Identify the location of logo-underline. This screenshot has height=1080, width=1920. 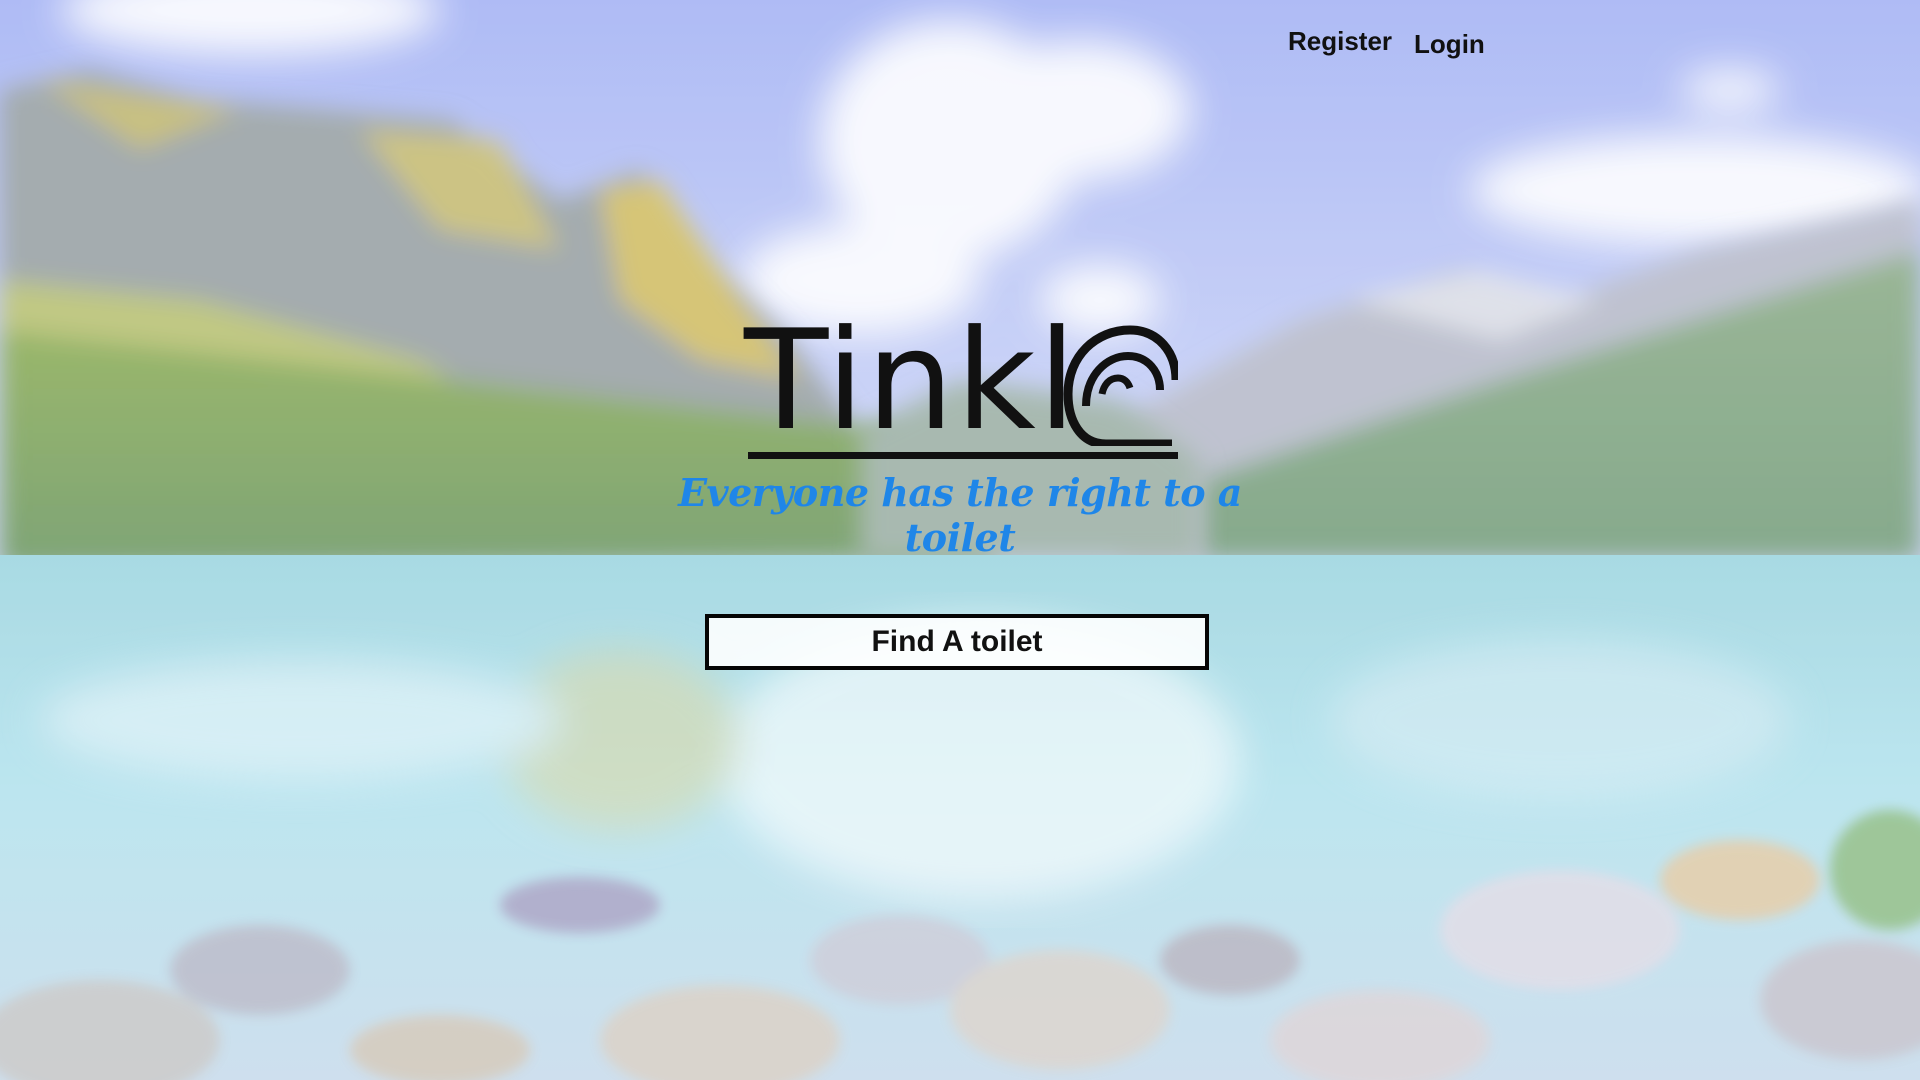
(963, 455).